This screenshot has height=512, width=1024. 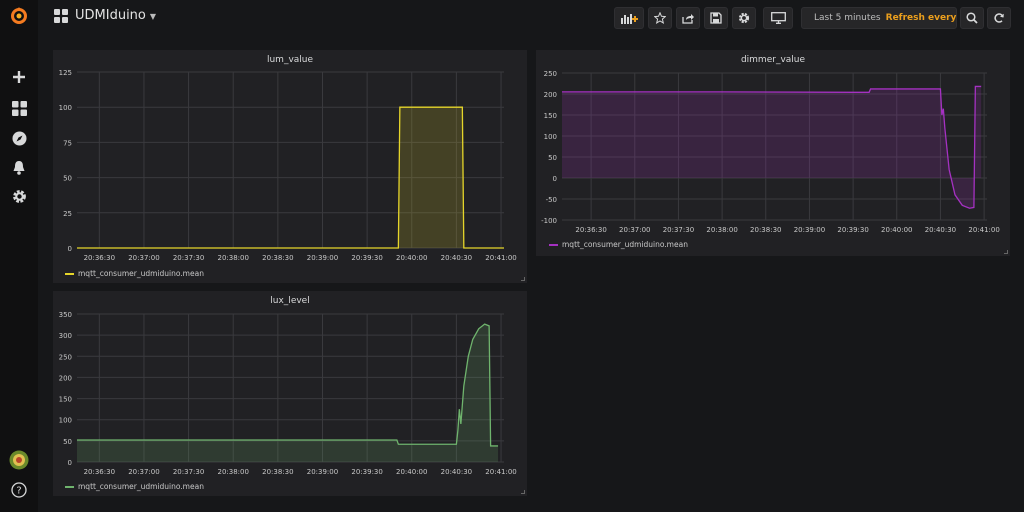 What do you see at coordinates (67, 214) in the screenshot?
I see `y-tick-label: 25` at bounding box center [67, 214].